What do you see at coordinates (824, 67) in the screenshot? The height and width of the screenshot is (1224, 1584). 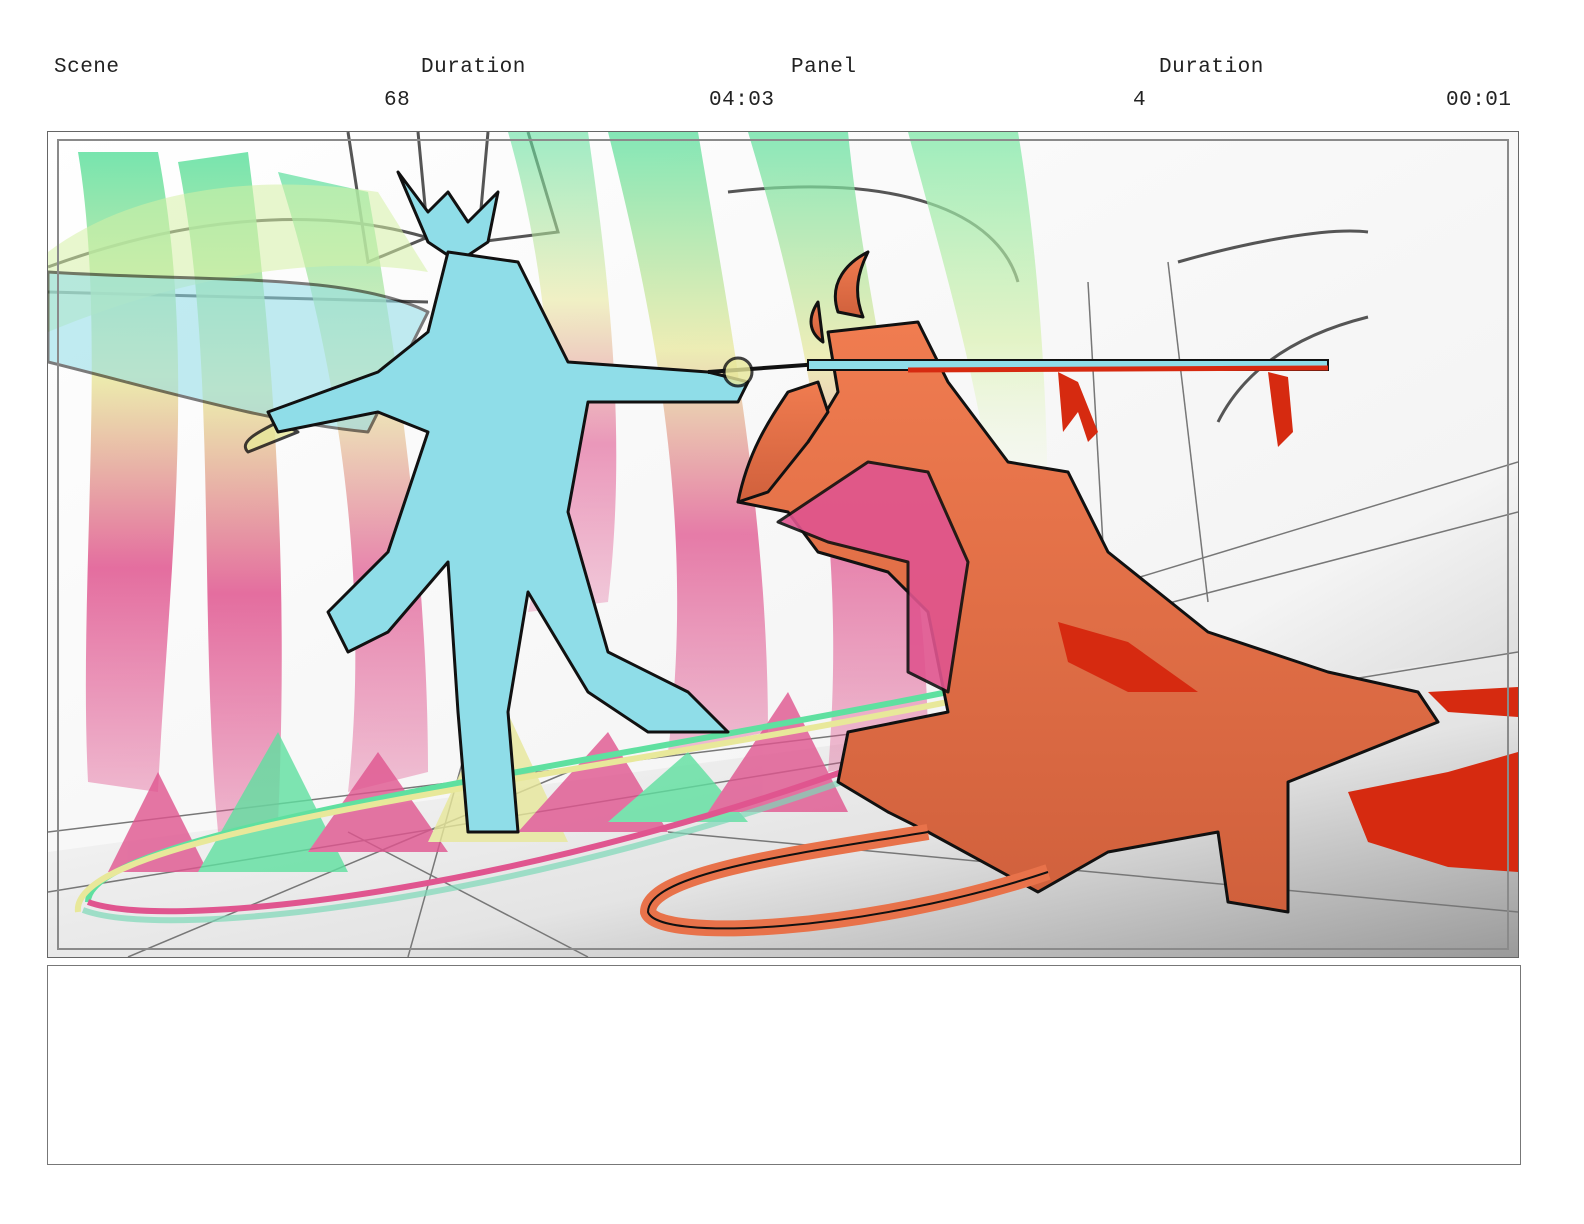 I see `panel-label: Panel` at bounding box center [824, 67].